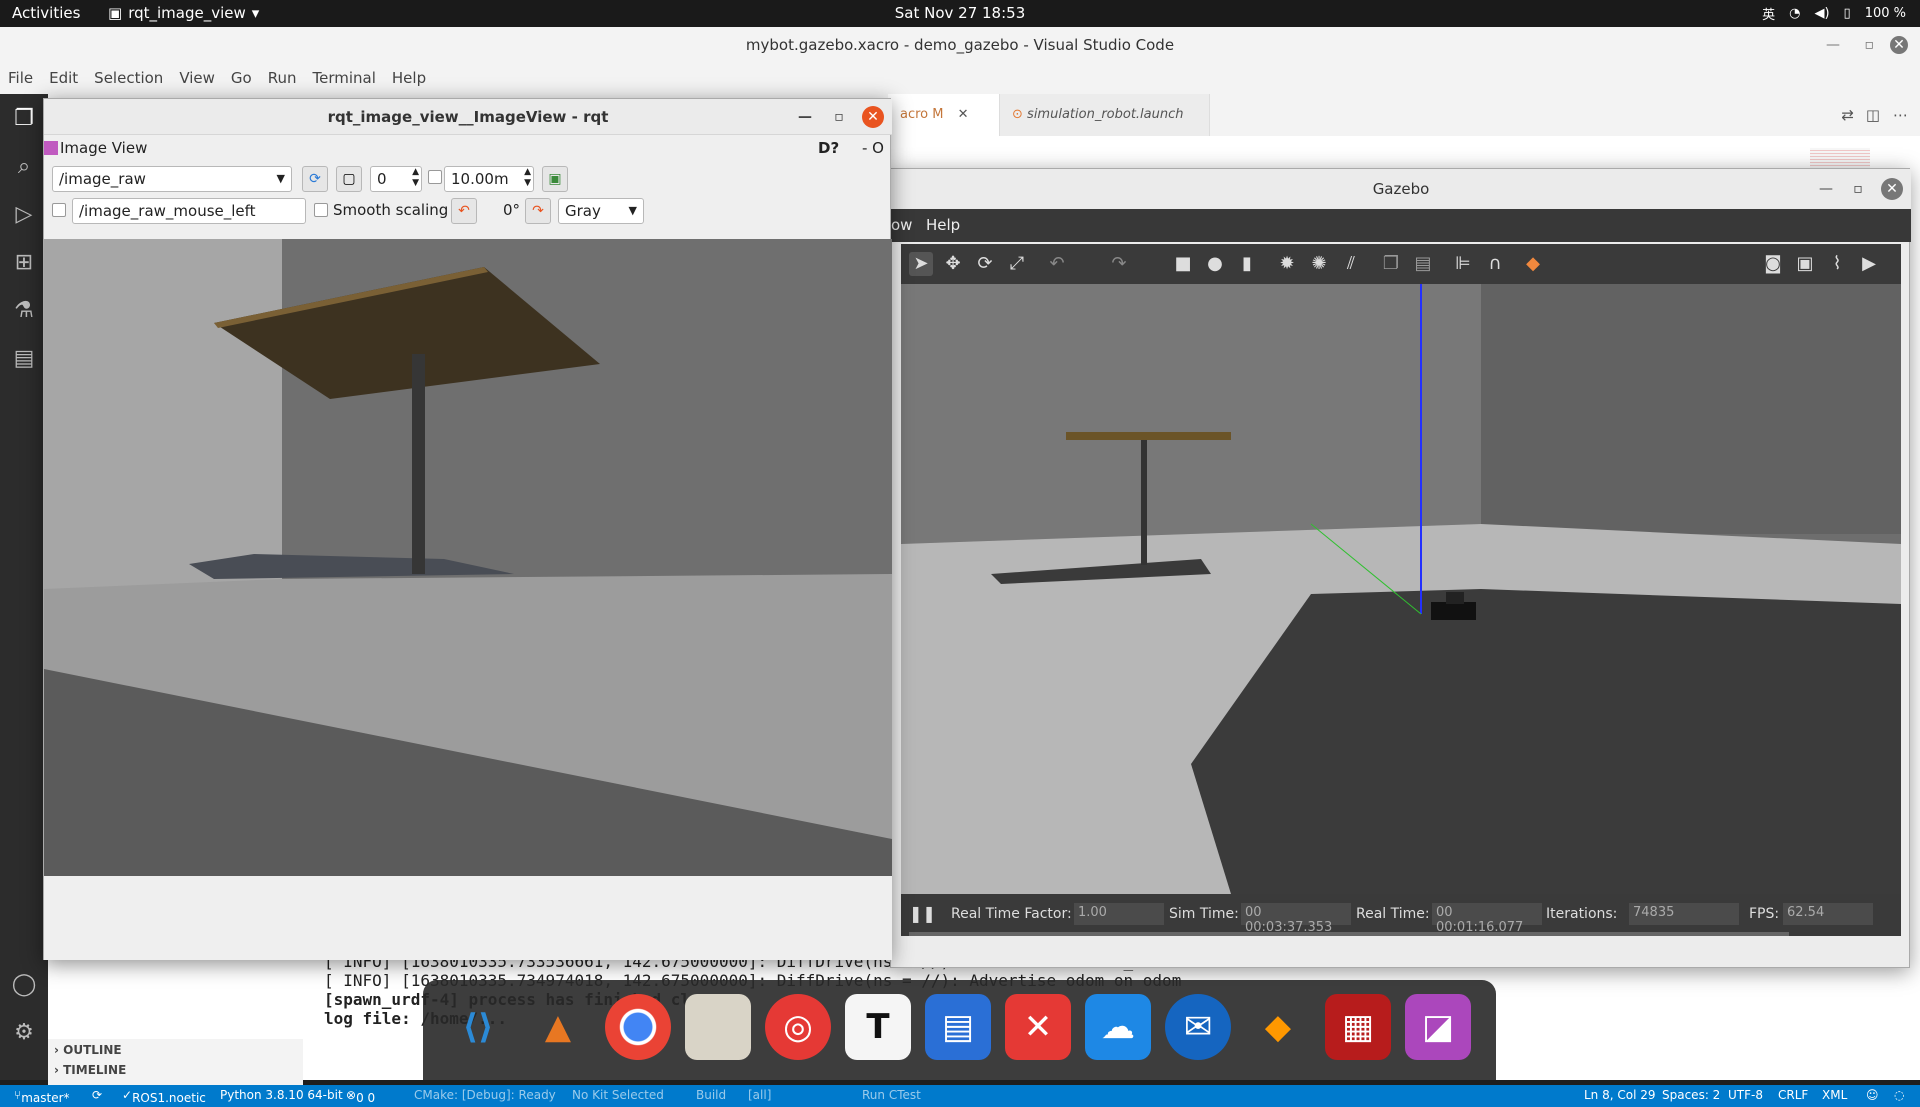 The height and width of the screenshot is (1107, 1920). What do you see at coordinates (558, 1027) in the screenshot?
I see `matlab-icon: ▲` at bounding box center [558, 1027].